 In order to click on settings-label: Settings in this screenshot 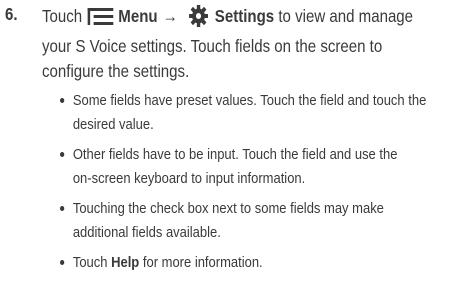, I will do `click(244, 16)`.